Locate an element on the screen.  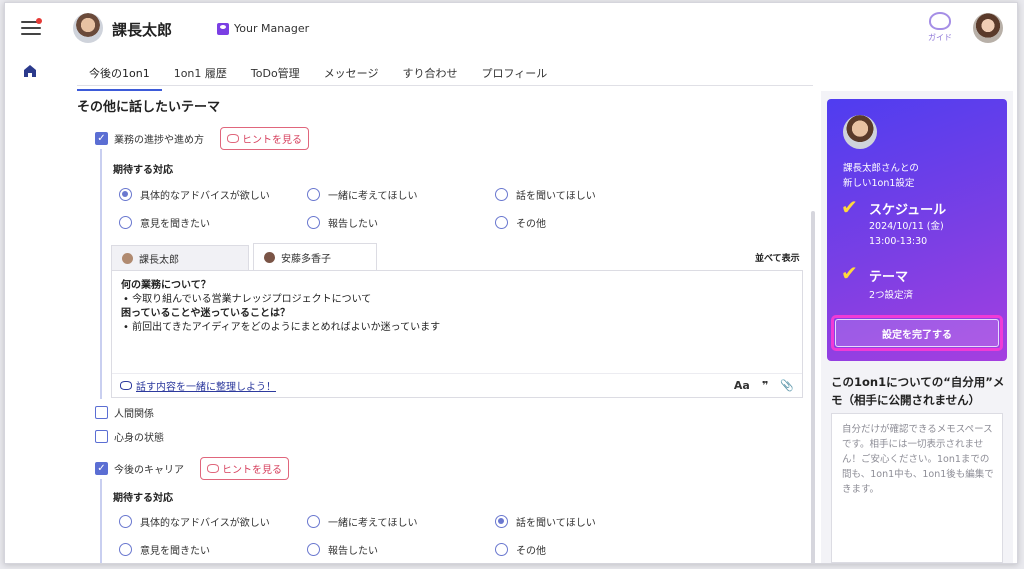
note-line: 何の業務について？ is located at coordinates (166, 285).